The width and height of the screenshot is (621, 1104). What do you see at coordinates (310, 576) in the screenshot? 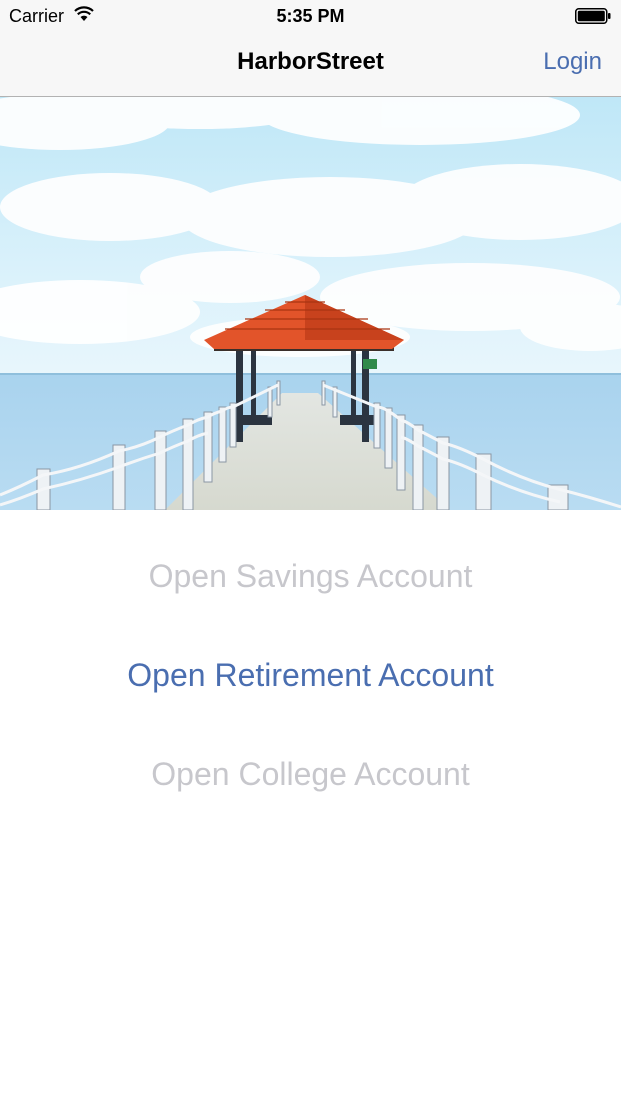
I see `open-savings-account-button: Open Savings Account` at bounding box center [310, 576].